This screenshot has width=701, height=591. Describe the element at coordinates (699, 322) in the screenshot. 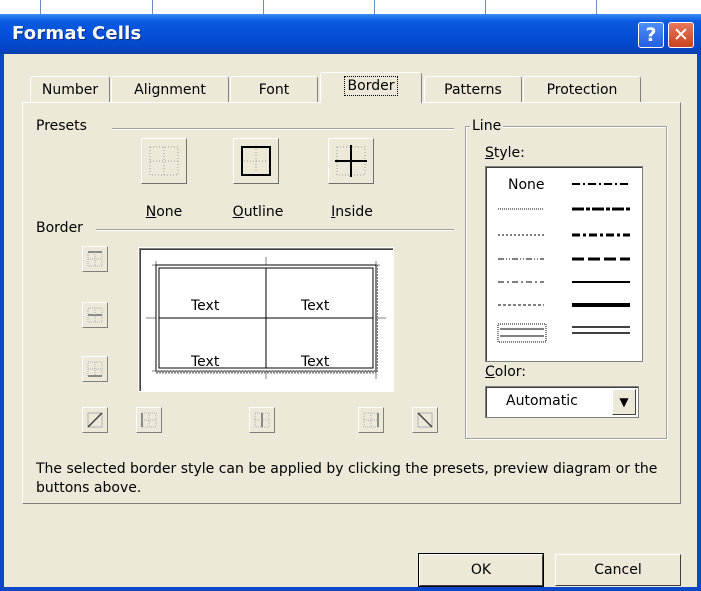

I see `dialog-frame-right` at that location.